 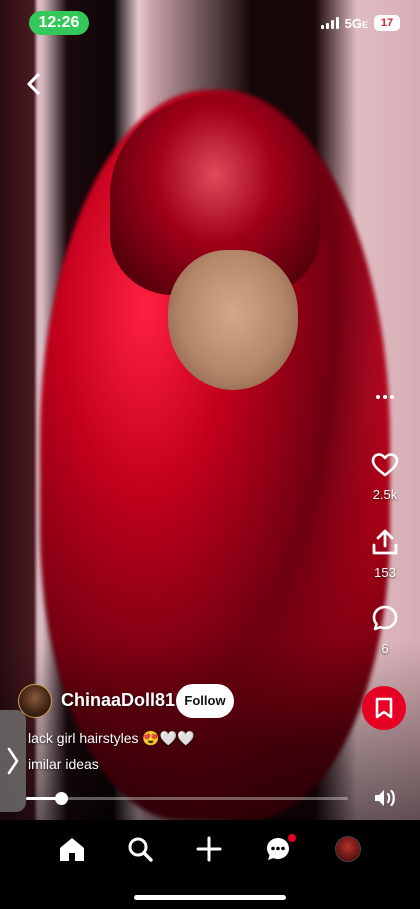 What do you see at coordinates (292, 838) in the screenshot?
I see `notification-dot` at bounding box center [292, 838].